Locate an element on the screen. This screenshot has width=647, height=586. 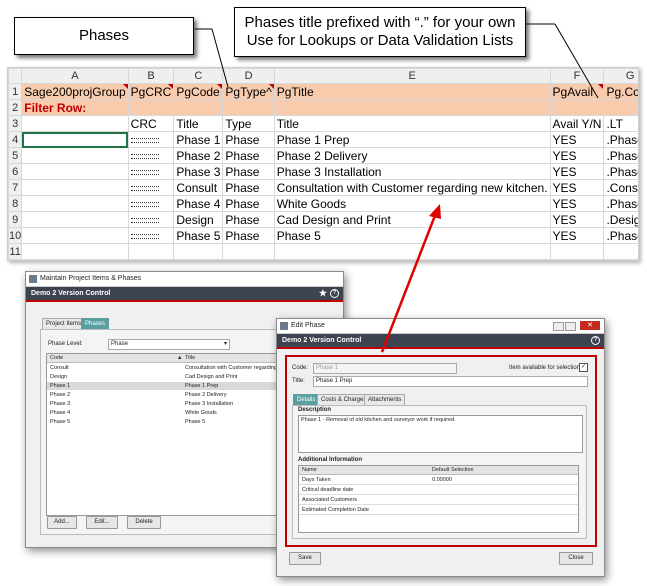
phases-pointer is located at coordinates (220, 58).